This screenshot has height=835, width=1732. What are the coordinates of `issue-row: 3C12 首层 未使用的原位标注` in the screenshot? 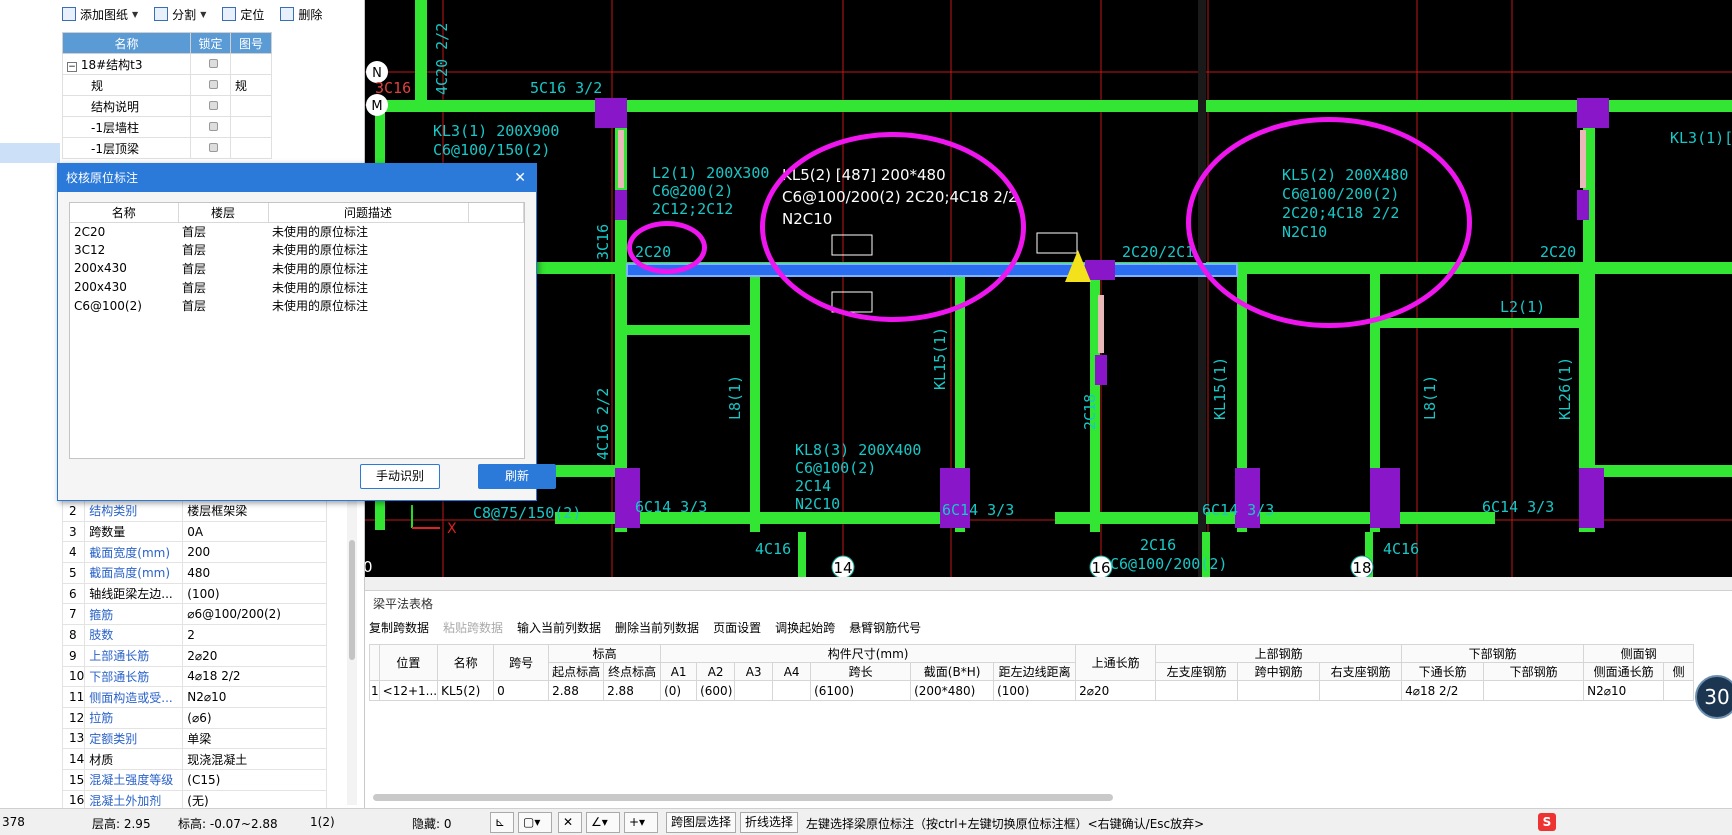 It's located at (297, 250).